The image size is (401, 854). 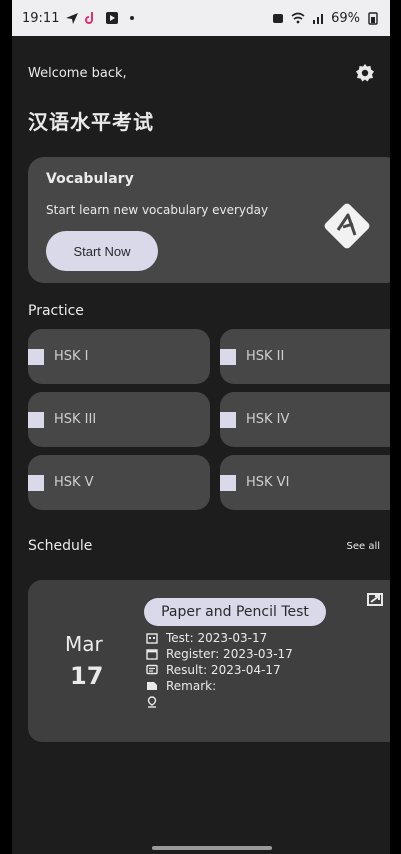 I want to click on navigation-arrow-icon, so click(x=72, y=18).